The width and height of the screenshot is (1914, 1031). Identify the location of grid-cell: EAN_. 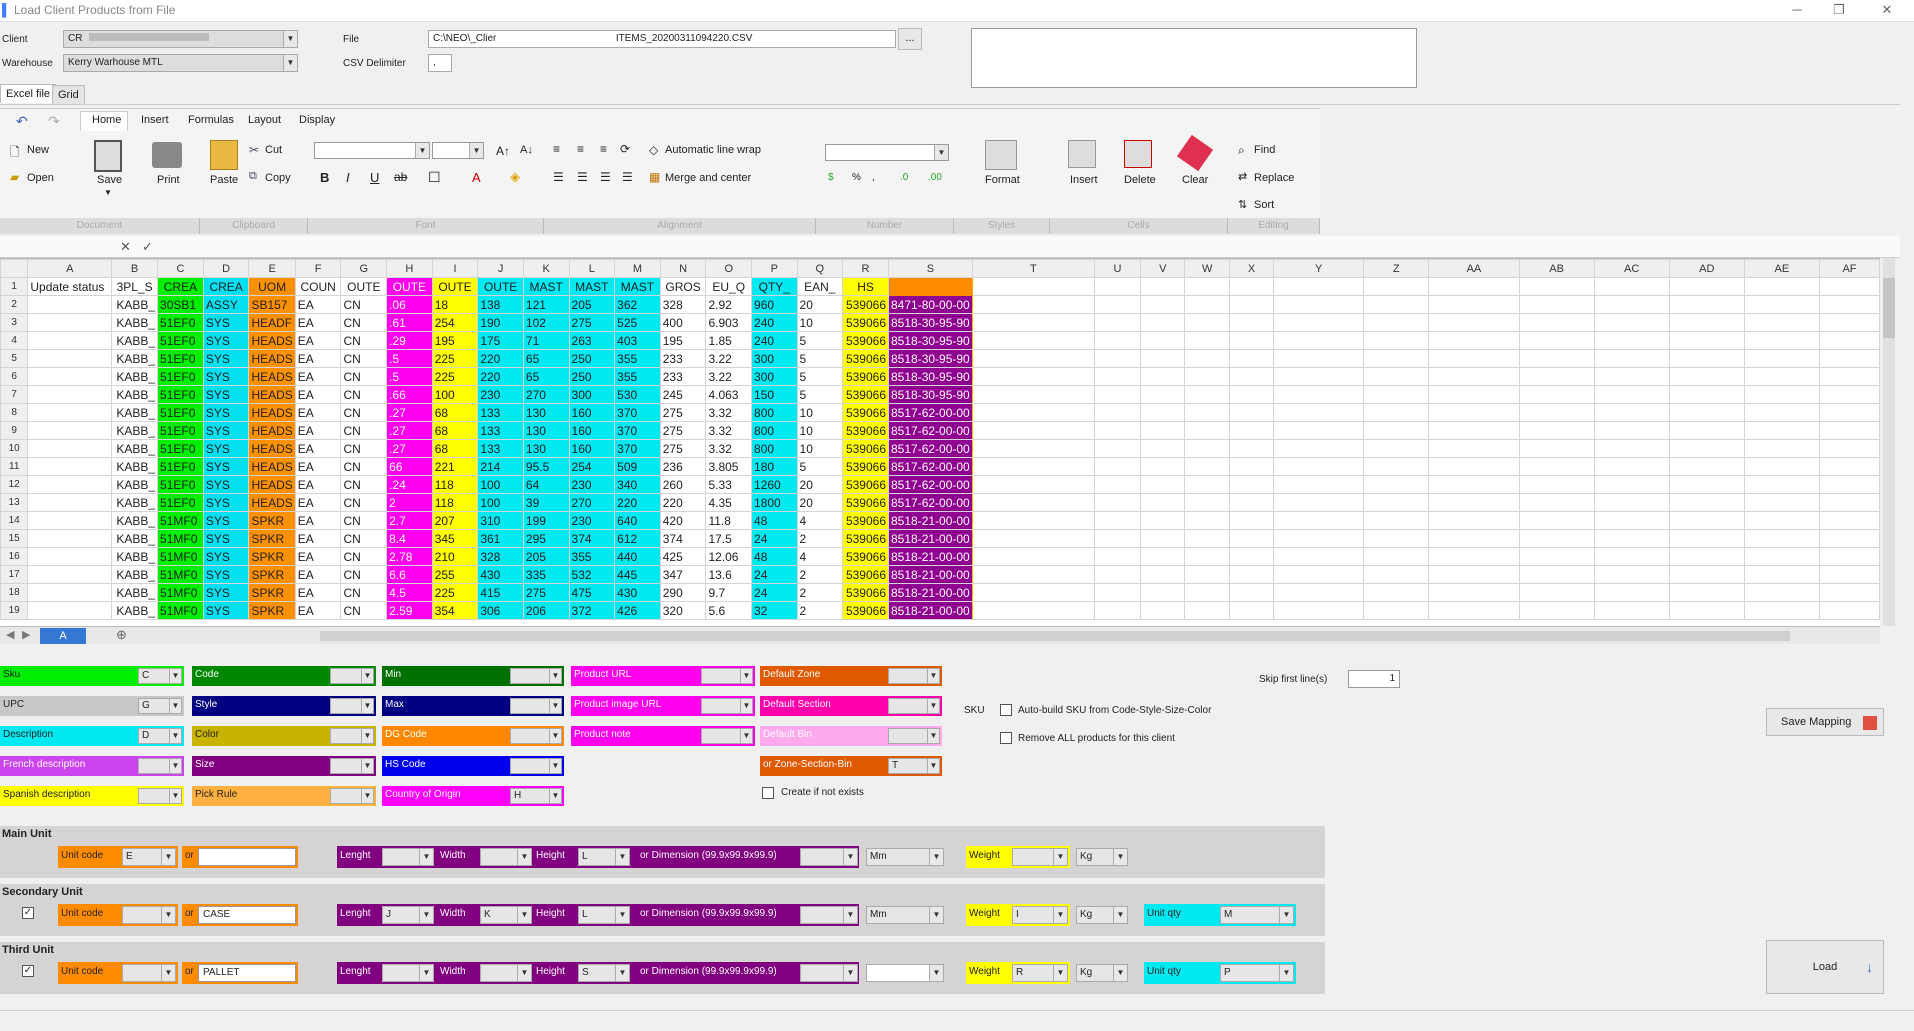
(820, 286).